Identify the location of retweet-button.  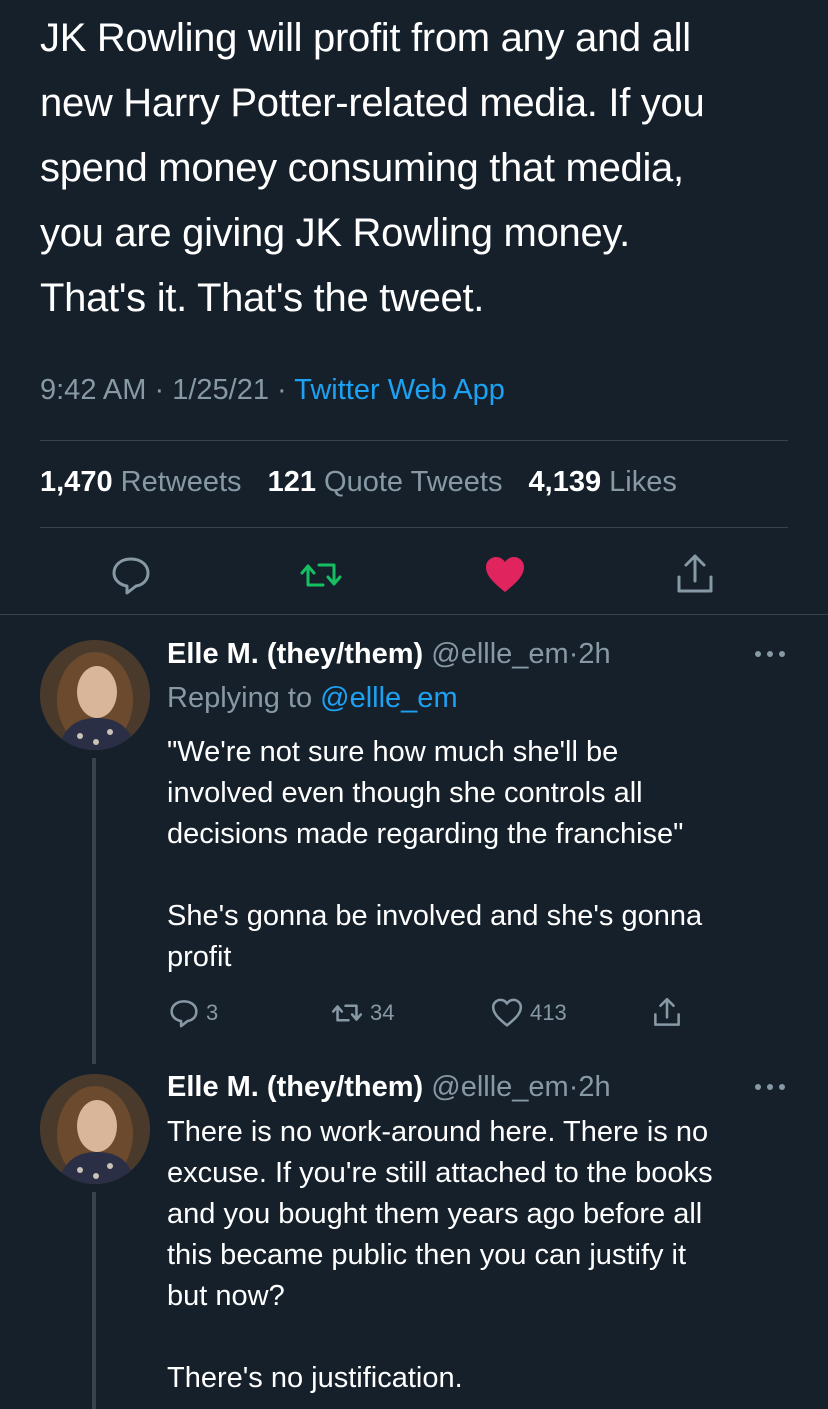
(321, 575).